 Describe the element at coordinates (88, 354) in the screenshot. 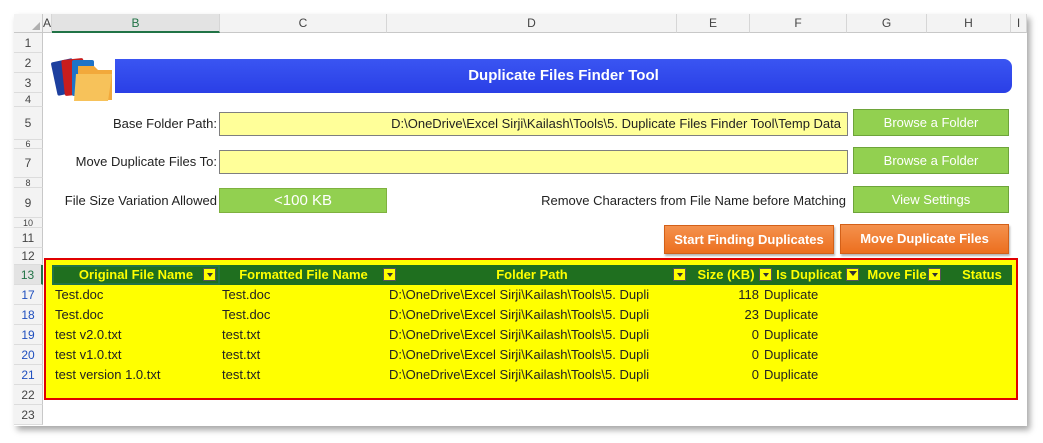

I see `original-file-name: test v1.0.txt` at that location.